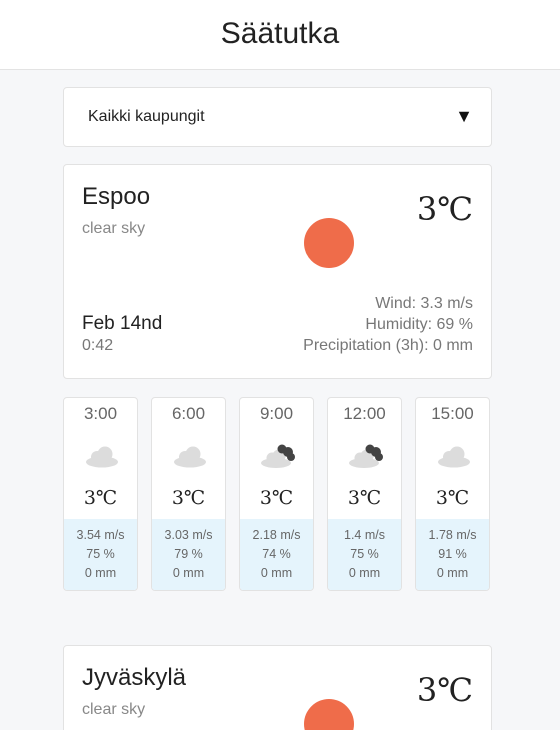 This screenshot has width=560, height=730. I want to click on forecast-humidity: 91 %, so click(452, 554).